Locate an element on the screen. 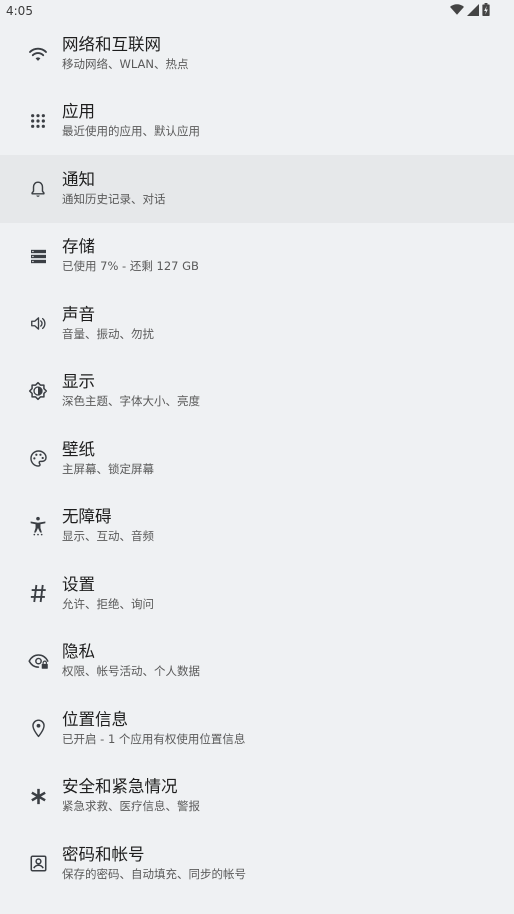  settings-item-settings: 设置 允许、拒绝、询问 is located at coordinates (257, 594).